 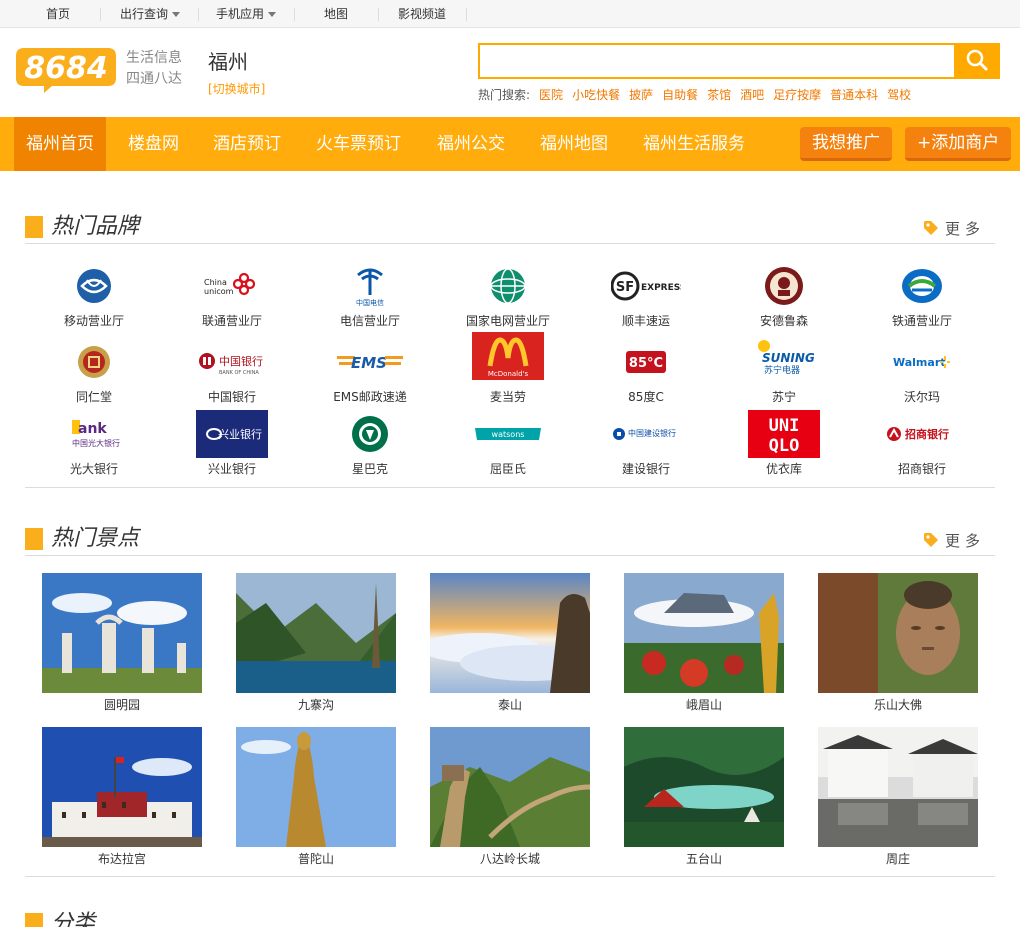 I want to click on brand-name: 苏宁, so click(x=783, y=397).